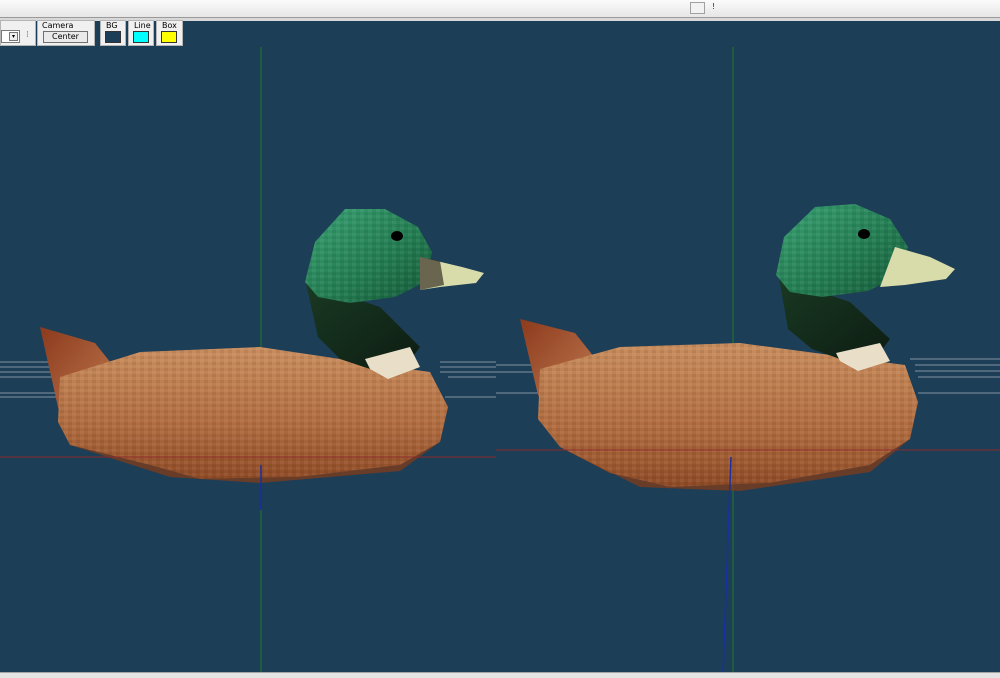  What do you see at coordinates (500, 9) in the screenshot?
I see `title-bar: !` at bounding box center [500, 9].